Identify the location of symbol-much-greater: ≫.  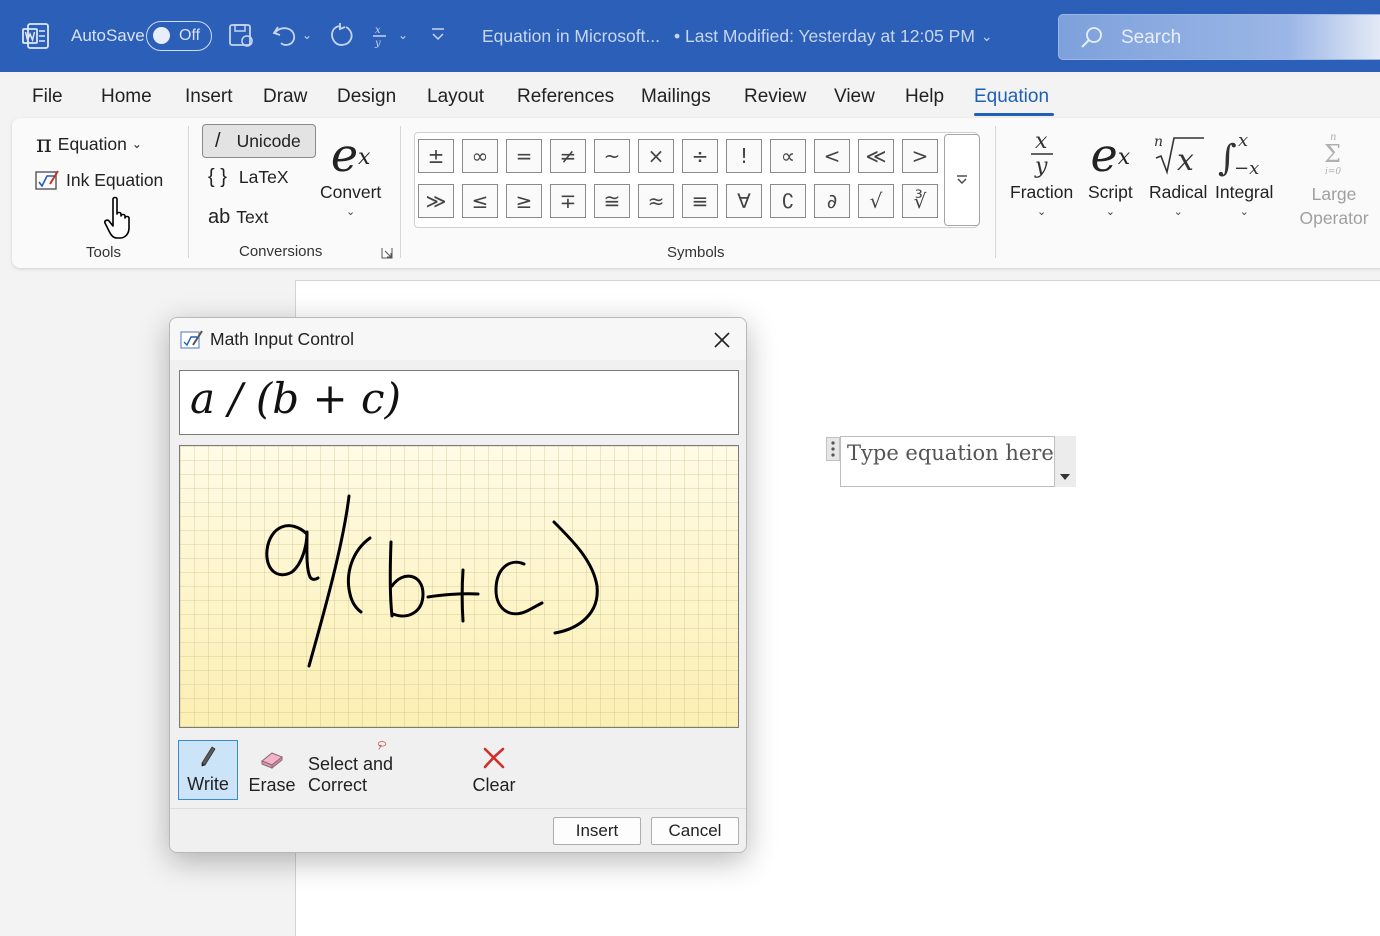
(436, 201).